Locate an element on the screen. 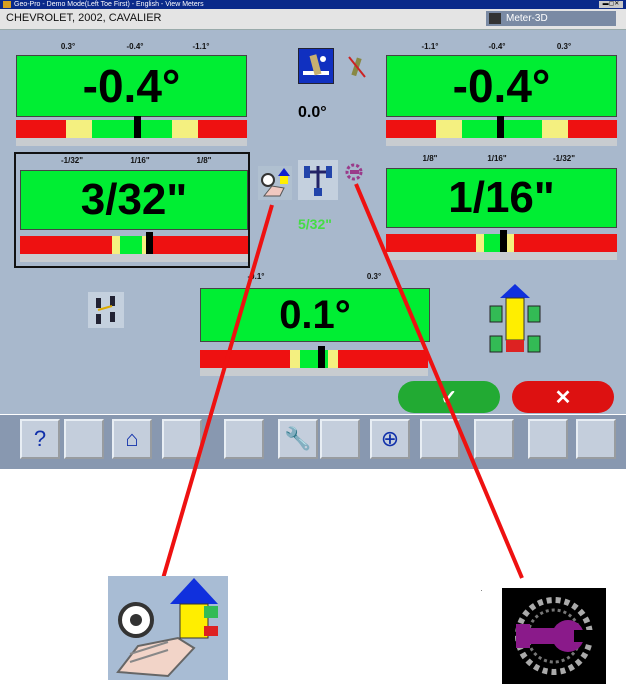 This screenshot has height=696, width=626. thrust-ticks: -0.1° 0.3° is located at coordinates (315, 277).